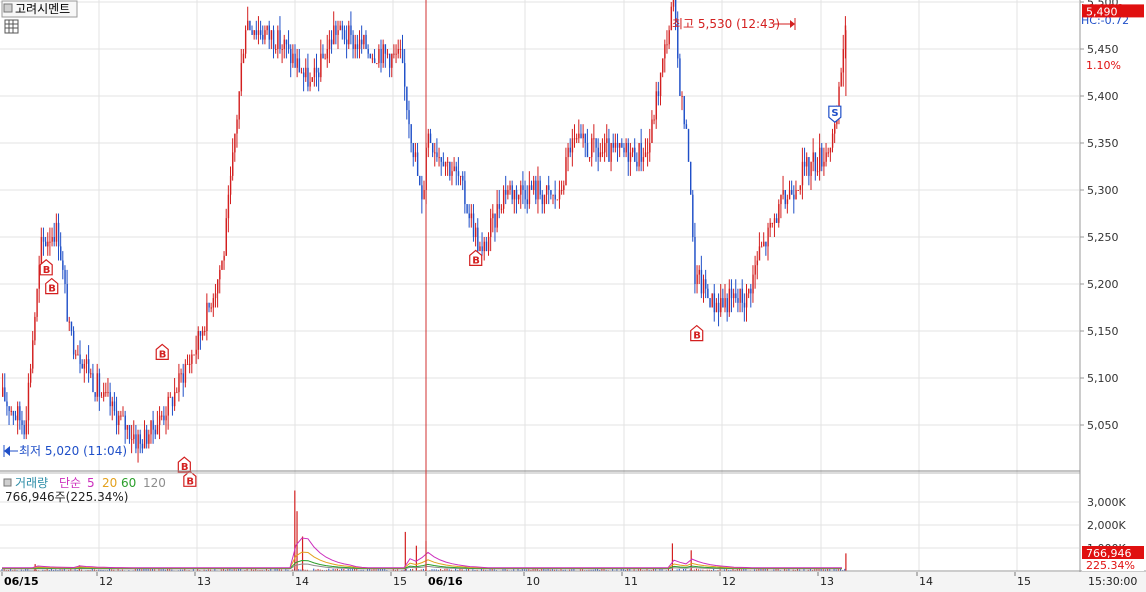 This screenshot has width=1146, height=592. I want to click on volume-legend-ma5: 5, so click(91, 483).